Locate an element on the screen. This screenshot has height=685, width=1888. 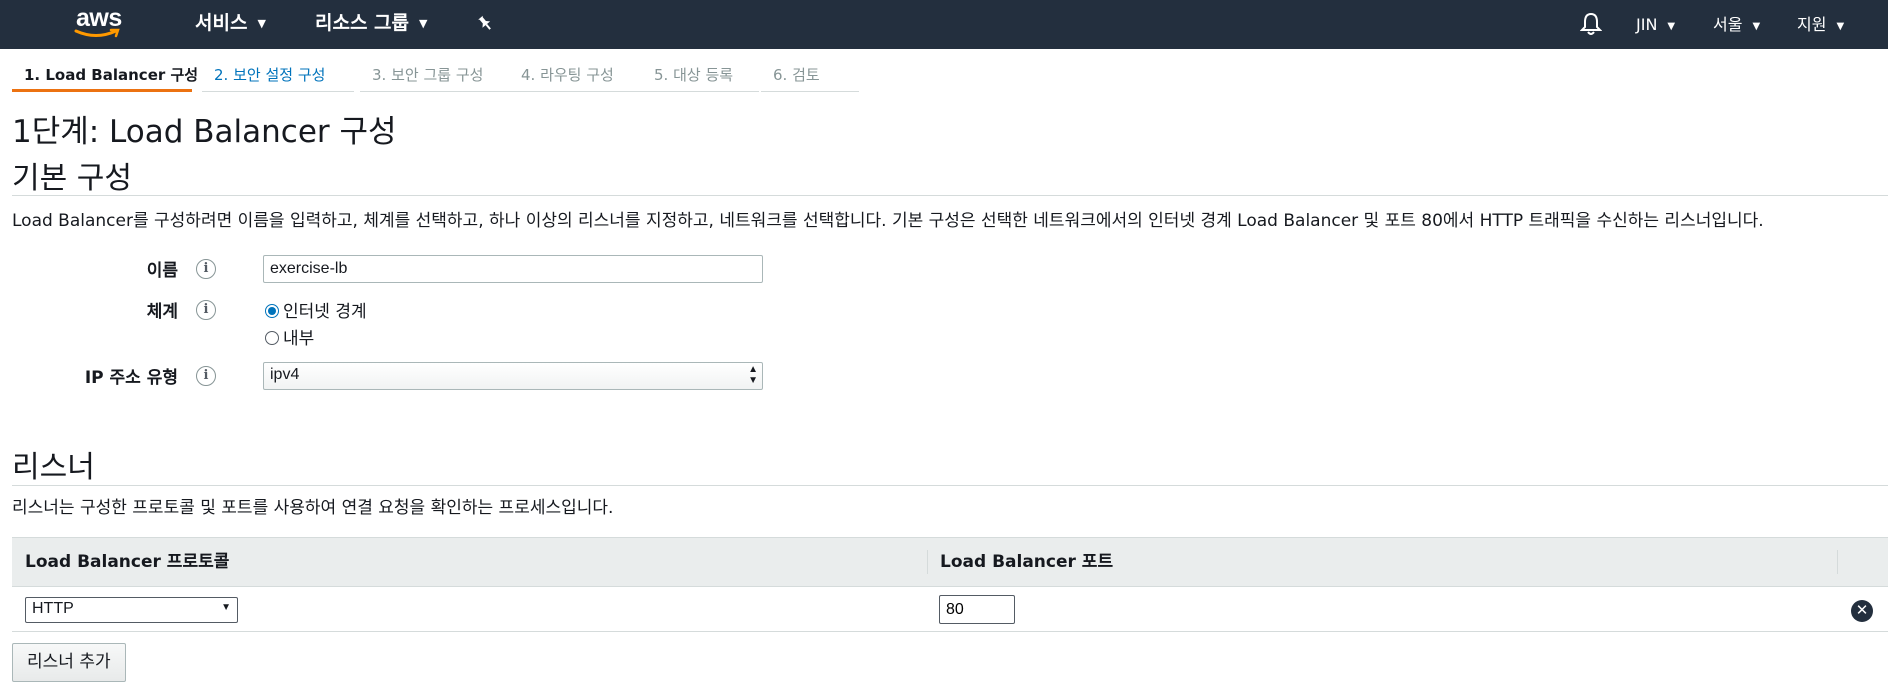
scheme-label: 체계 is located at coordinates (162, 312).